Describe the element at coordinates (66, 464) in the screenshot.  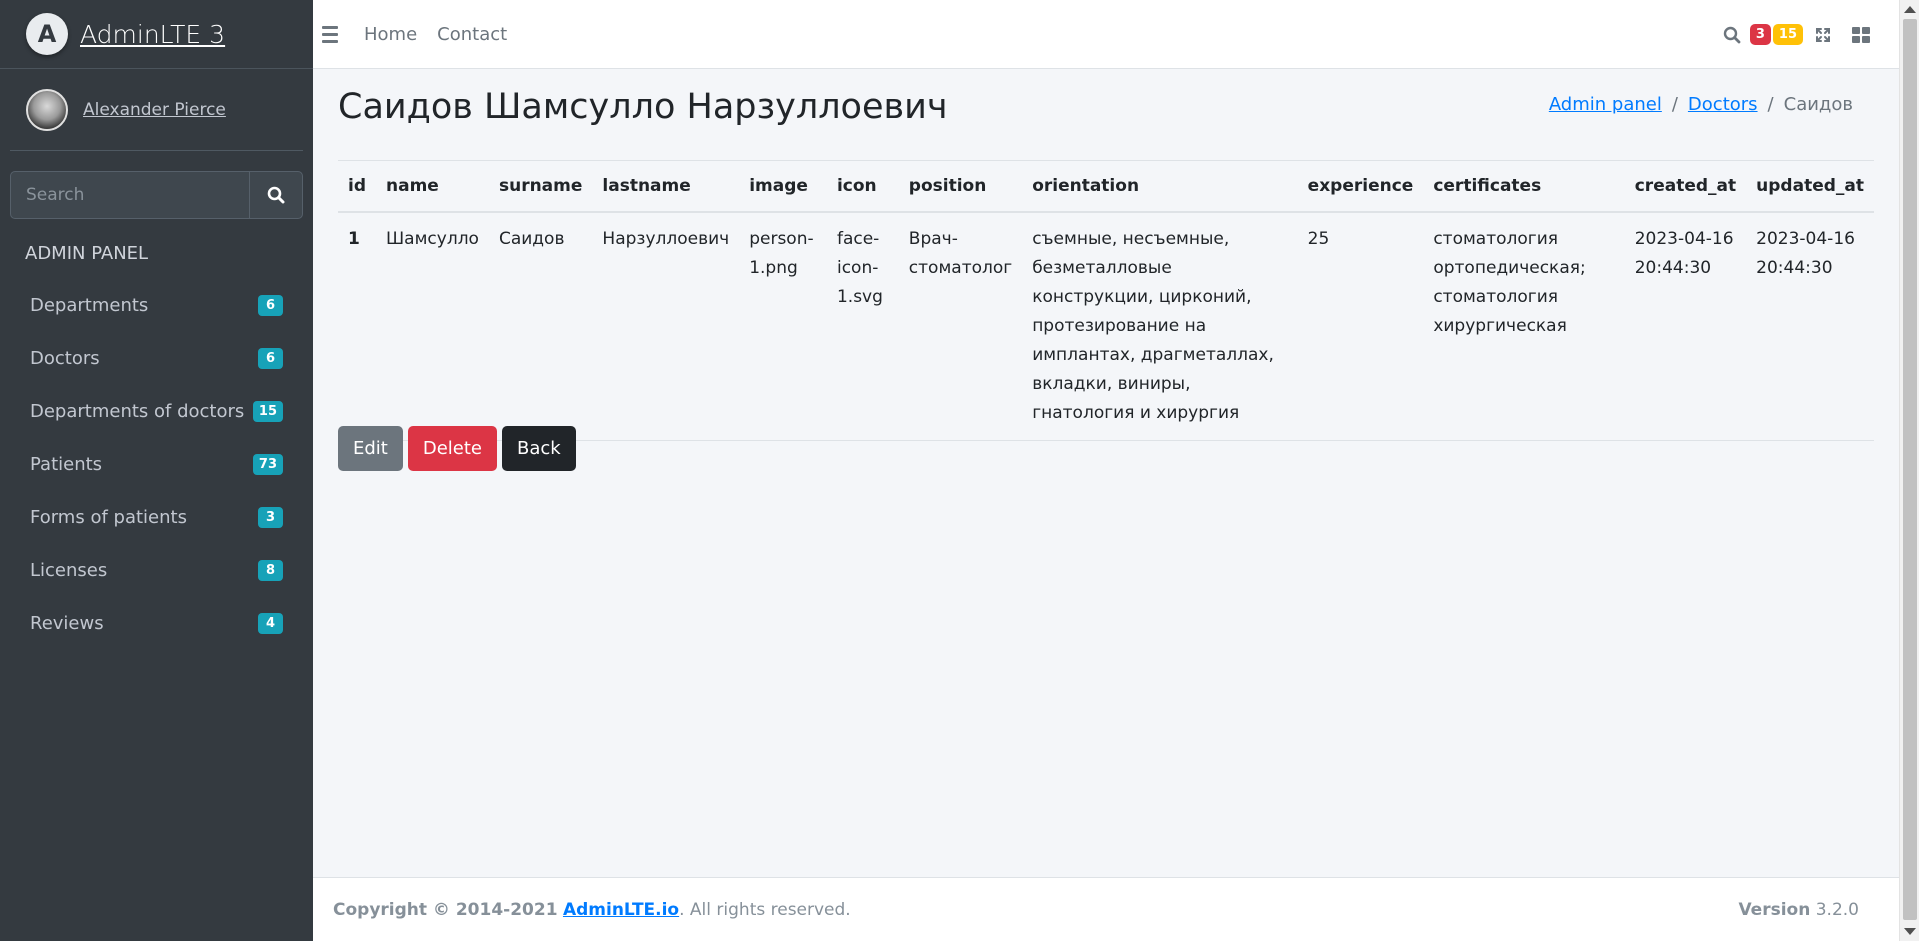
I see `sidebar-item-label: Patients` at that location.